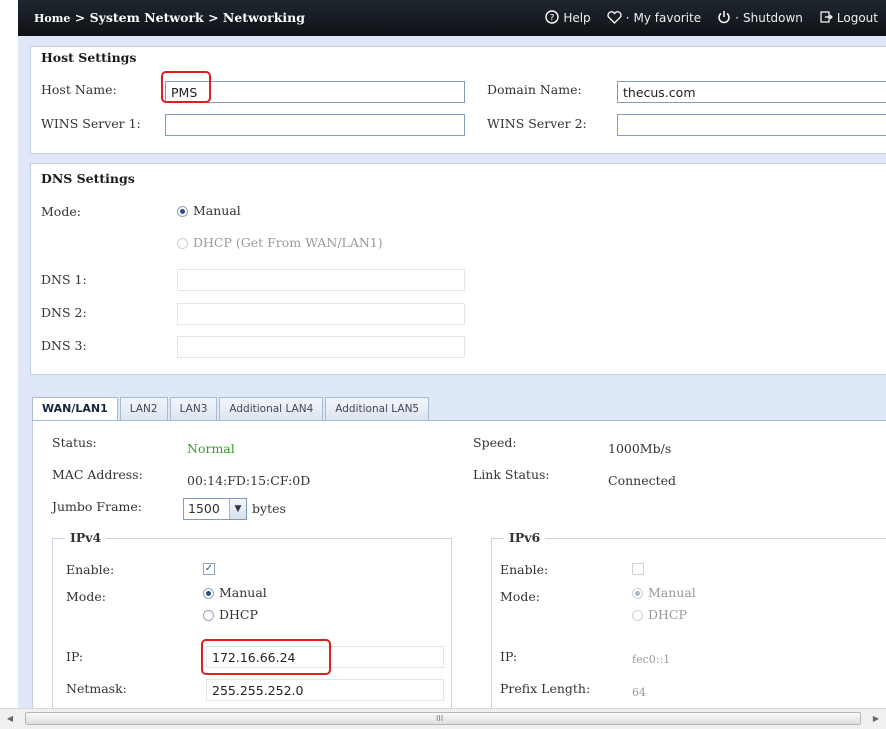 Image resolution: width=886 pixels, height=729 pixels. What do you see at coordinates (263, 17) in the screenshot?
I see `breadcrumb-networking: Networking` at bounding box center [263, 17].